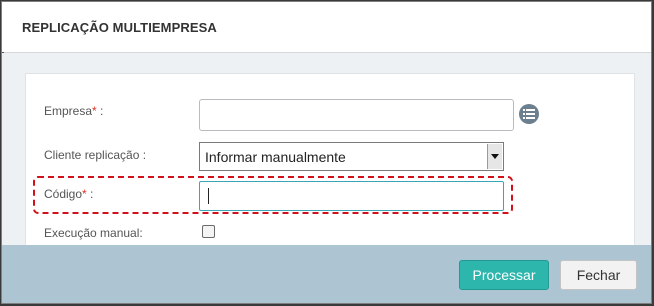  I want to click on cliente-replicacao-value: Informar manualmente, so click(275, 157).